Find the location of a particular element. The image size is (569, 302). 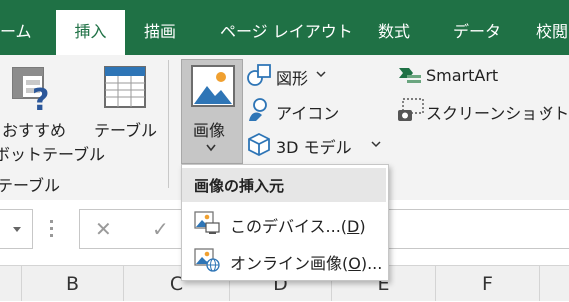

menu-item-label: このデバイス...(D) is located at coordinates (298, 226).